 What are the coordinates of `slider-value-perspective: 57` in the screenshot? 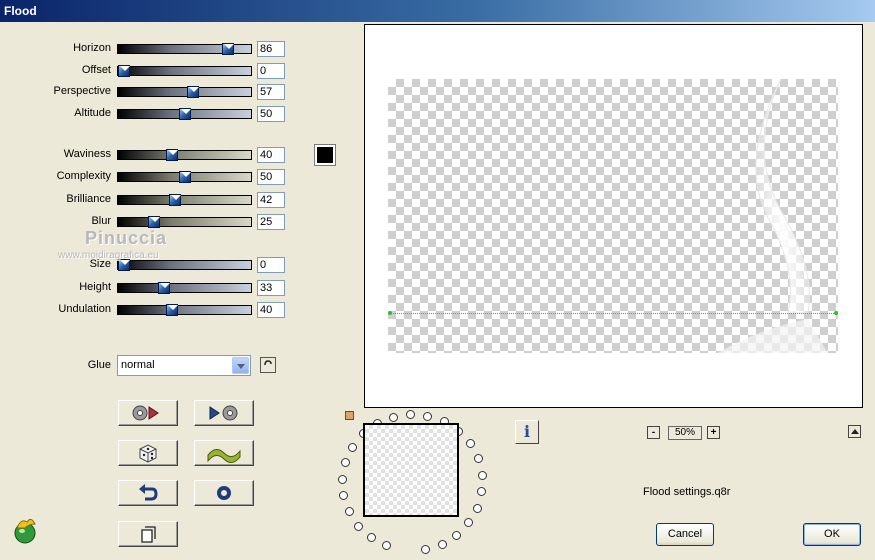 It's located at (271, 92).